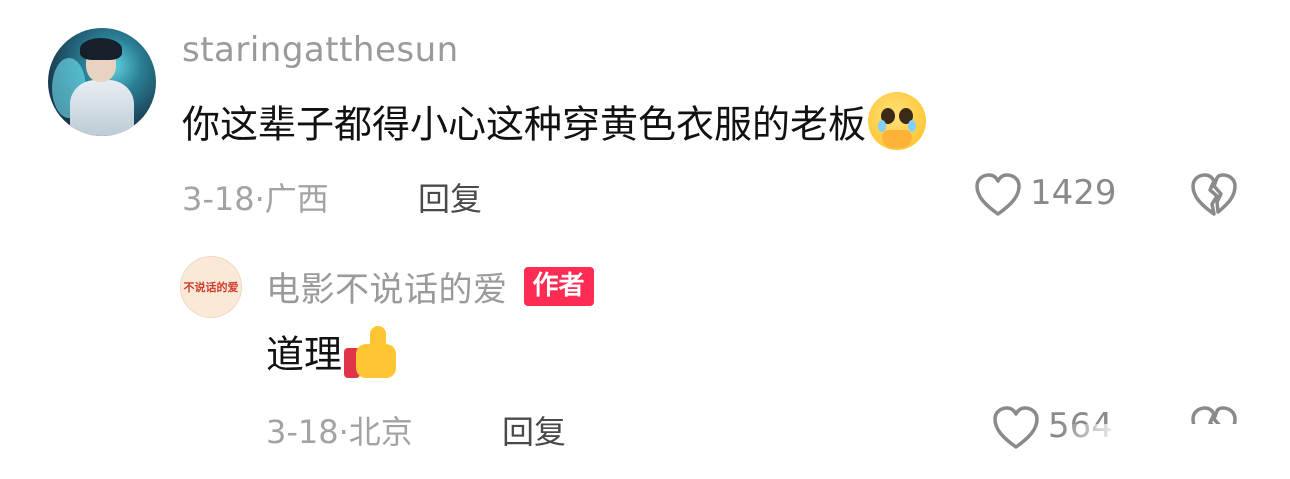 The width and height of the screenshot is (1290, 479). Describe the element at coordinates (387, 286) in the screenshot. I see `author-username: 电影不说话的爱` at that location.